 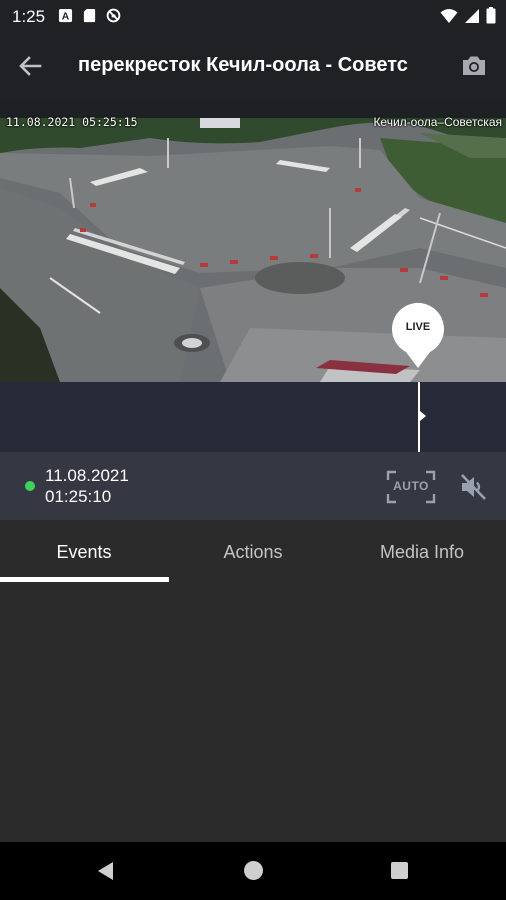 I want to click on tab-bar: Events Actions Media Info, so click(x=253, y=552).